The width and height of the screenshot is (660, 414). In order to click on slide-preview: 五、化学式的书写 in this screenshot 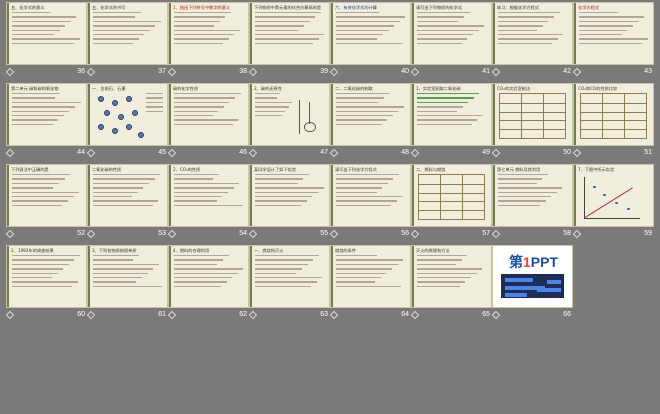, I will do `click(127, 33)`.